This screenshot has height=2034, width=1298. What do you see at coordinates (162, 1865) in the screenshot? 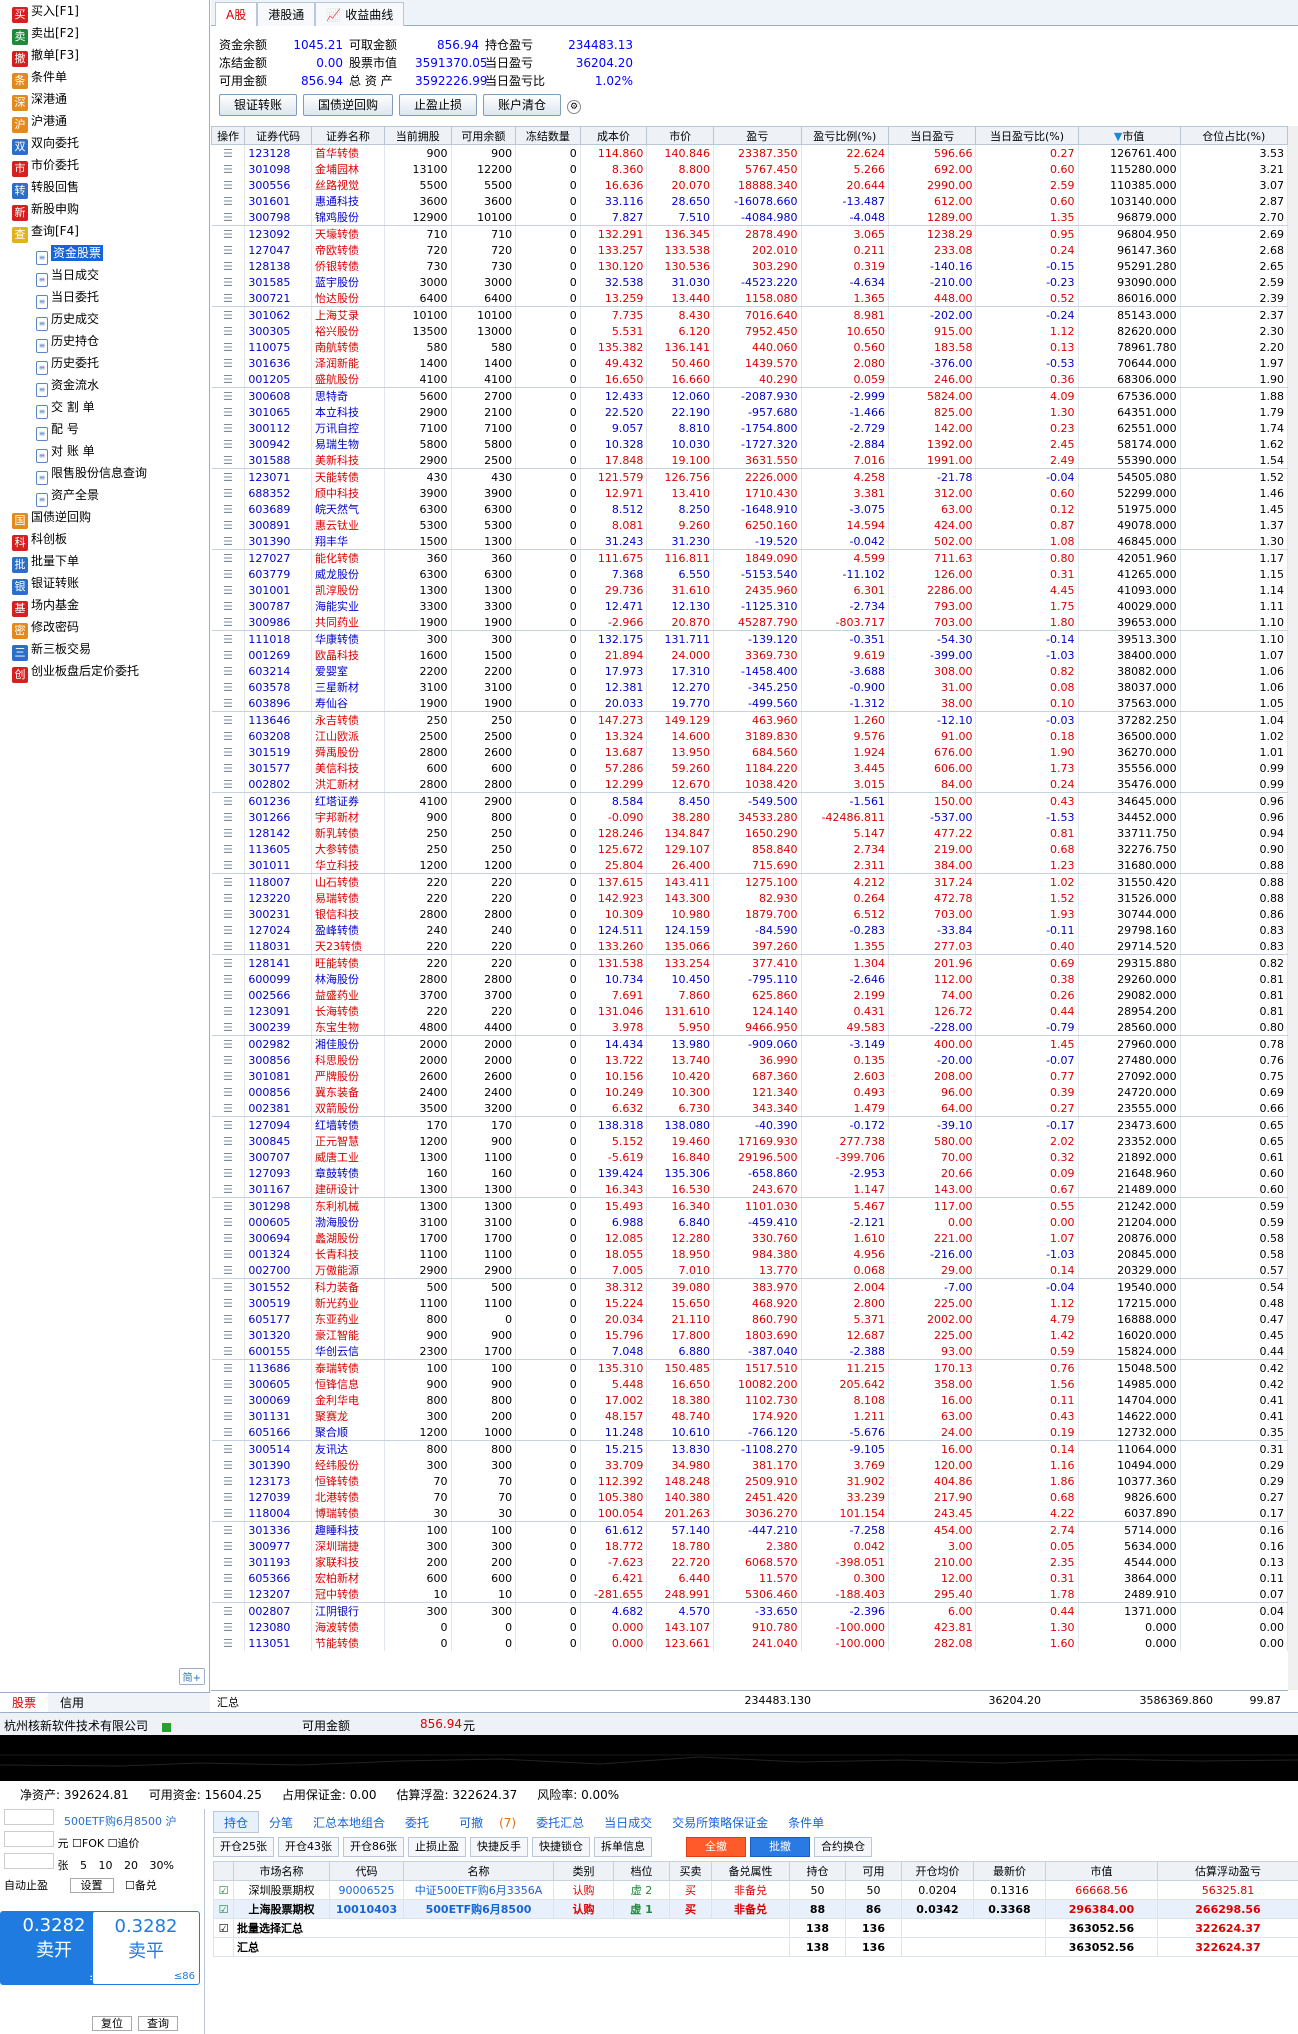
I see `qty-30pct: 30%` at bounding box center [162, 1865].